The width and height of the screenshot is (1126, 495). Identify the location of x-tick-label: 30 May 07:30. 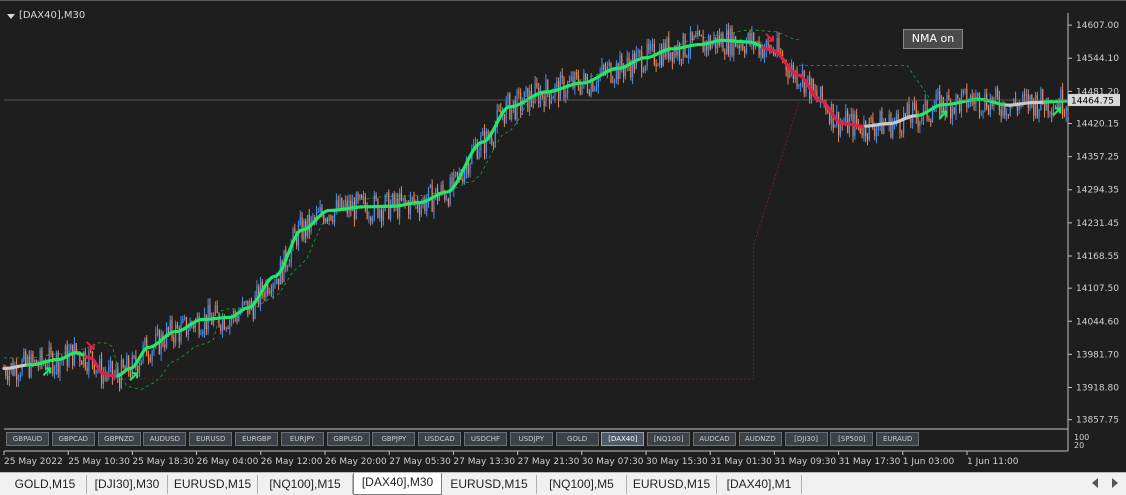
(613, 462).